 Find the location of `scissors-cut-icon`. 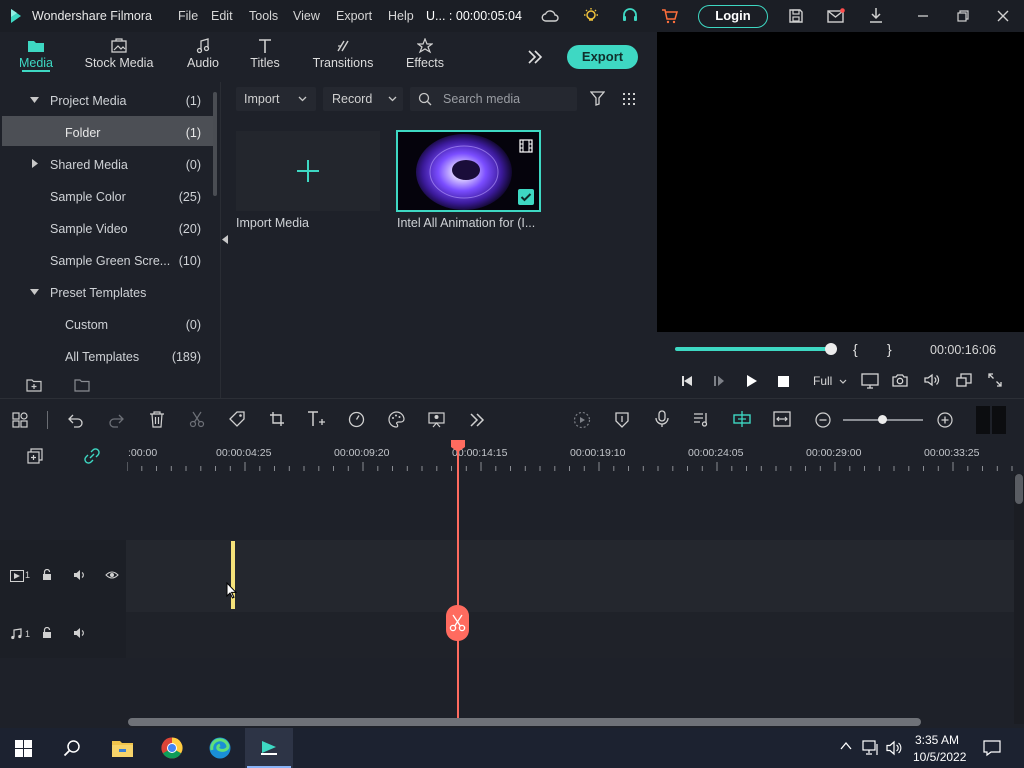

scissors-cut-icon is located at coordinates (197, 419).